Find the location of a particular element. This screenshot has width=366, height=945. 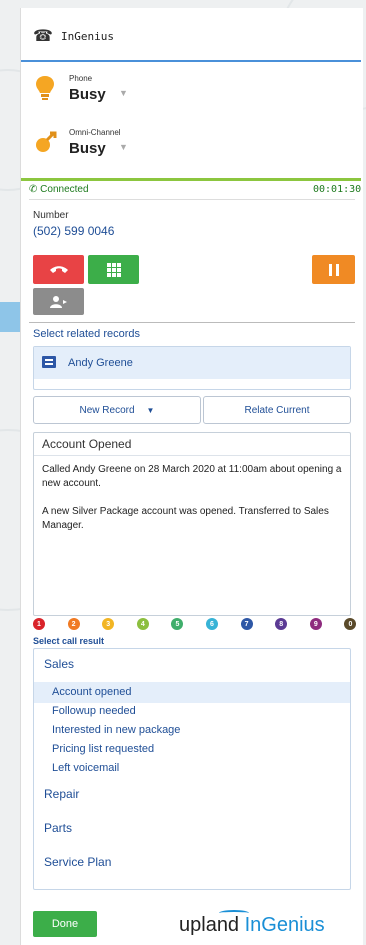

hangup-icon is located at coordinates (58, 269).